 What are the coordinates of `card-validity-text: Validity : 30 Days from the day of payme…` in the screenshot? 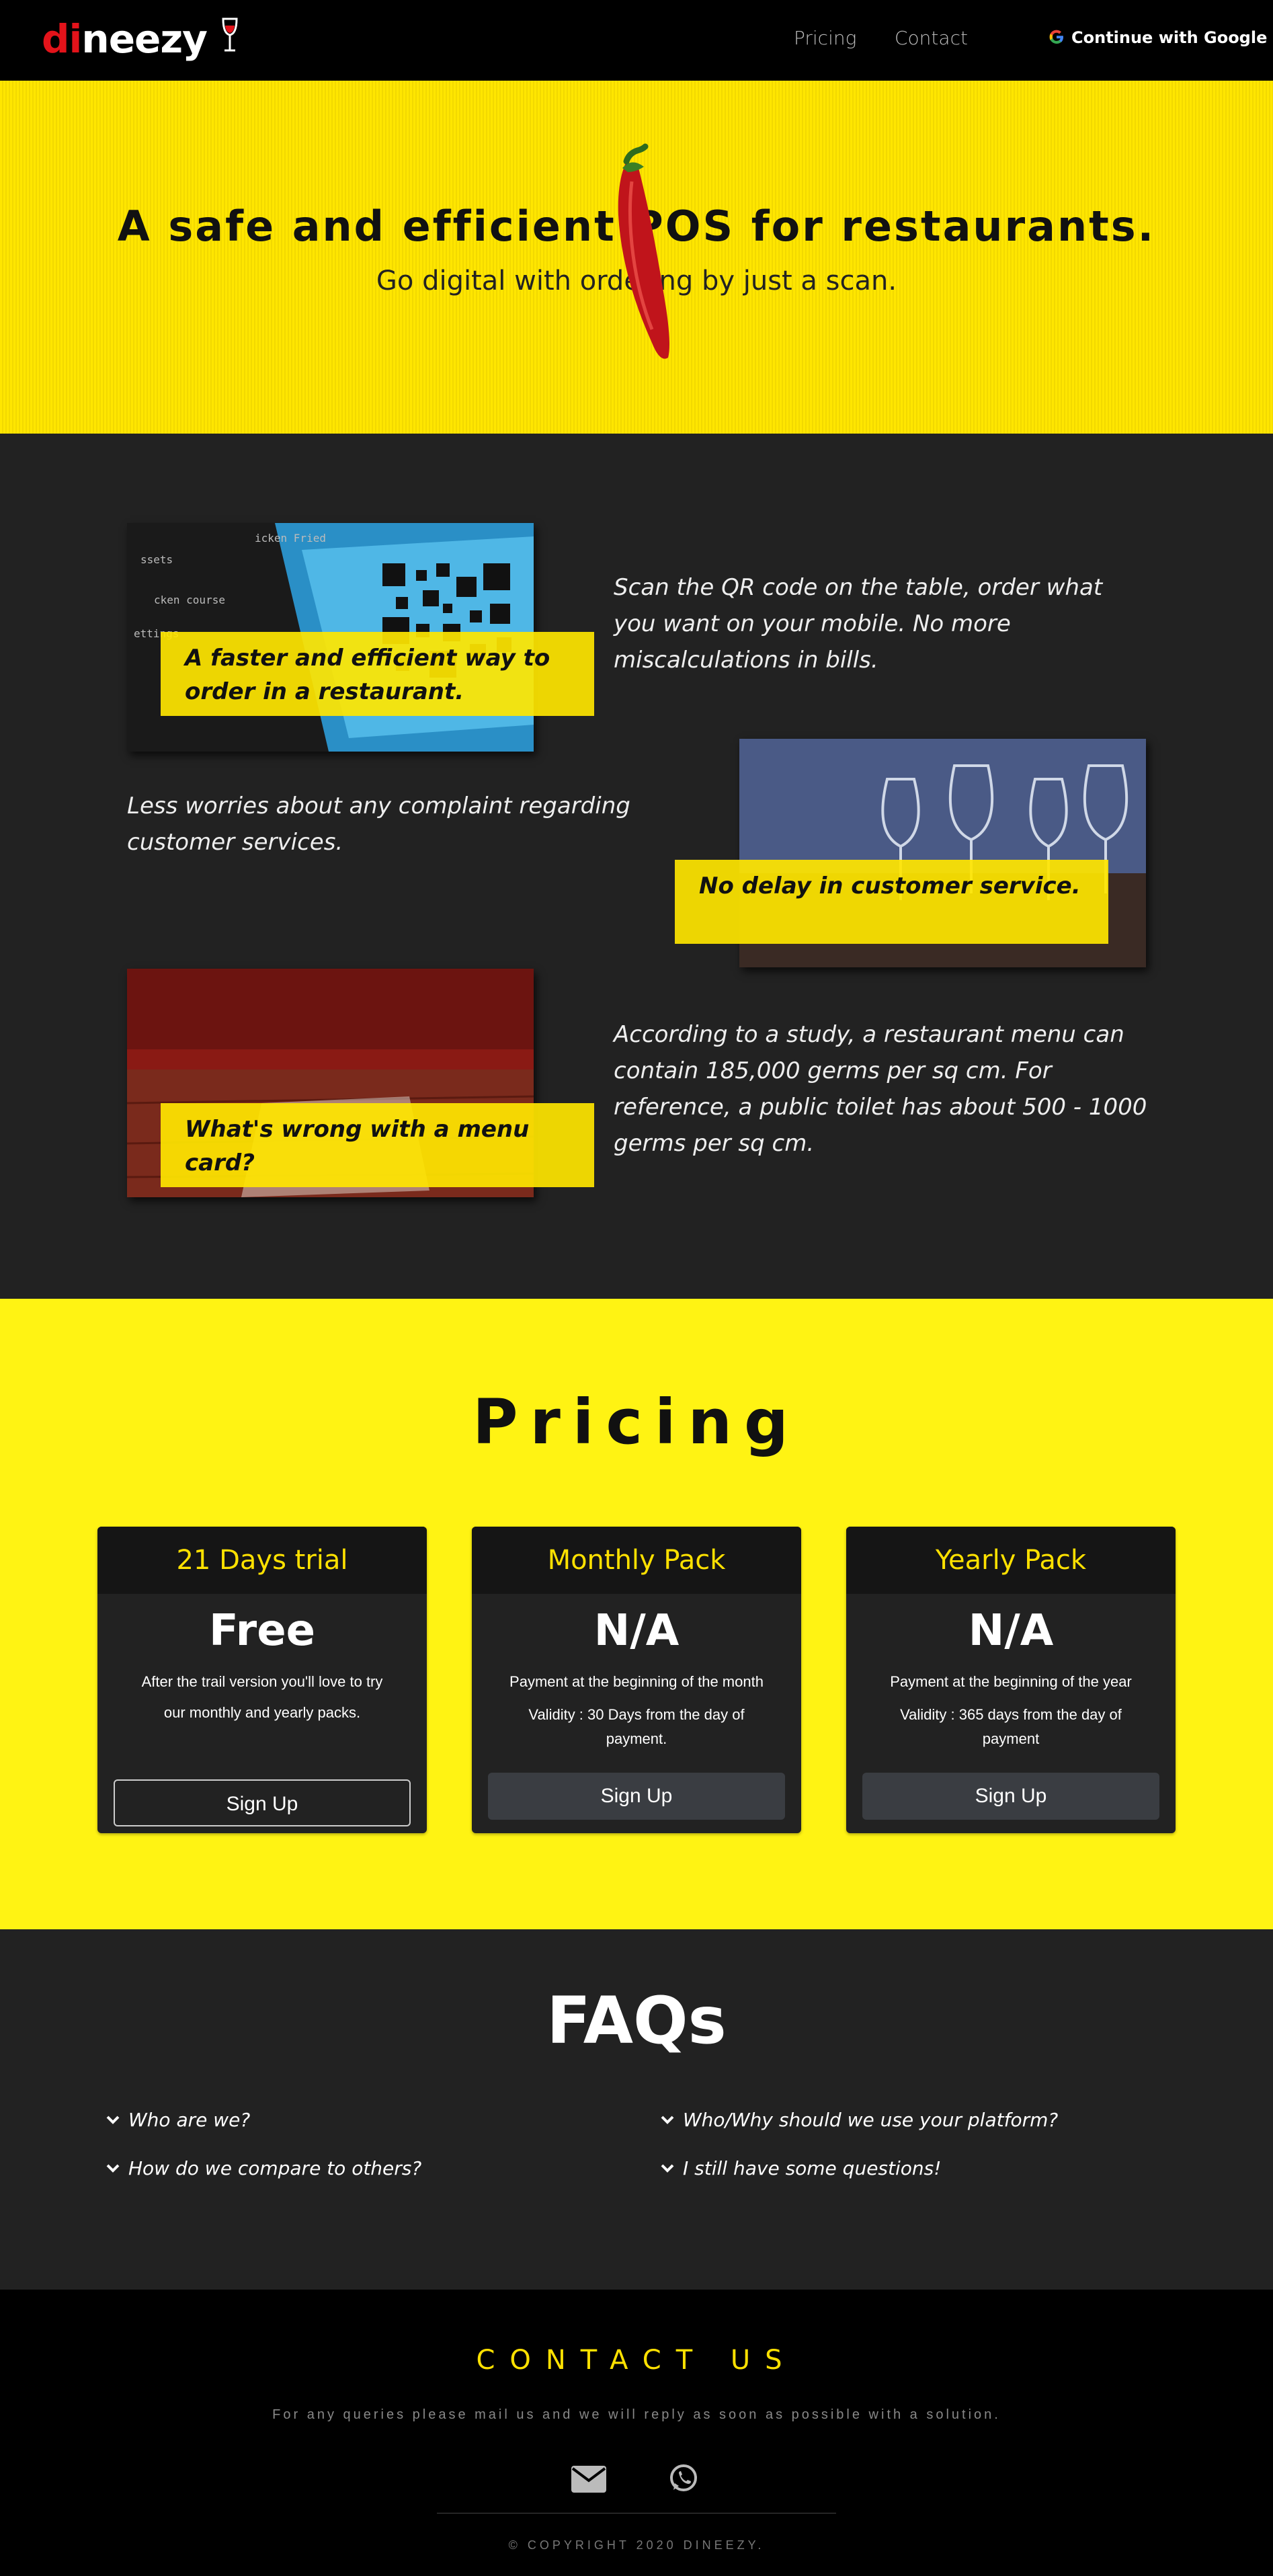 It's located at (636, 1726).